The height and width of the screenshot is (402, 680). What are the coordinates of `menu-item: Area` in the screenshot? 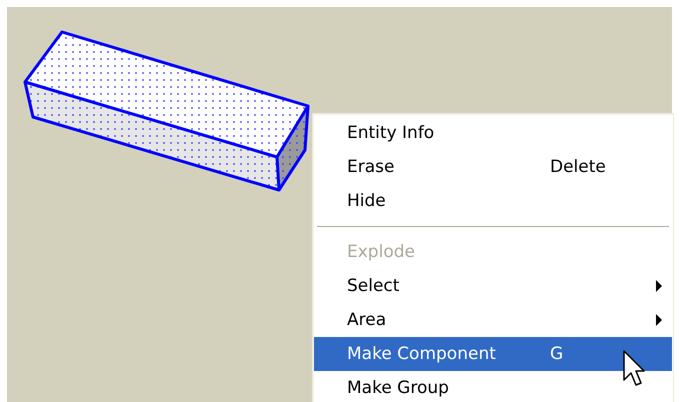 It's located at (493, 320).